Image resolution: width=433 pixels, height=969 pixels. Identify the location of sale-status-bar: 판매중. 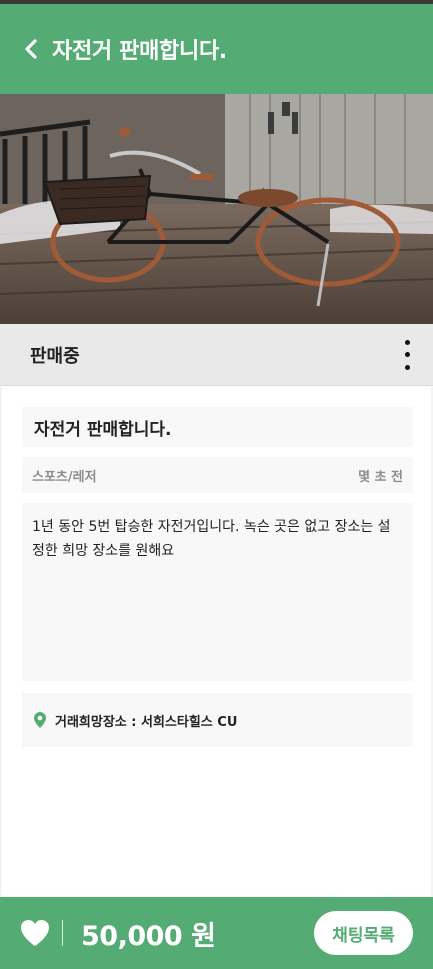
(216, 355).